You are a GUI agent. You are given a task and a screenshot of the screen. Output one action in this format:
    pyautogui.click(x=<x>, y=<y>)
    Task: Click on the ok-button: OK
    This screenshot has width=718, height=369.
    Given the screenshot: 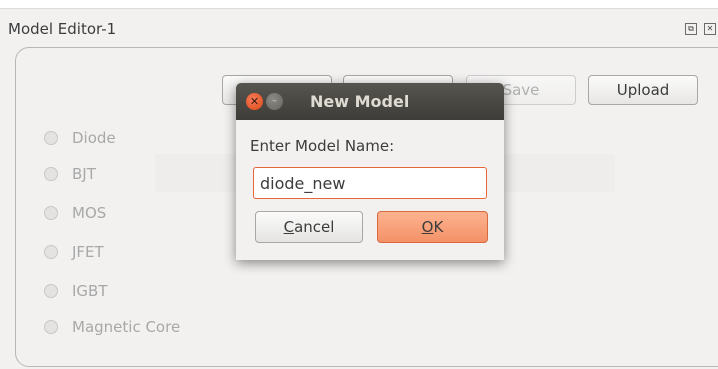 What is the action you would take?
    pyautogui.click(x=432, y=227)
    